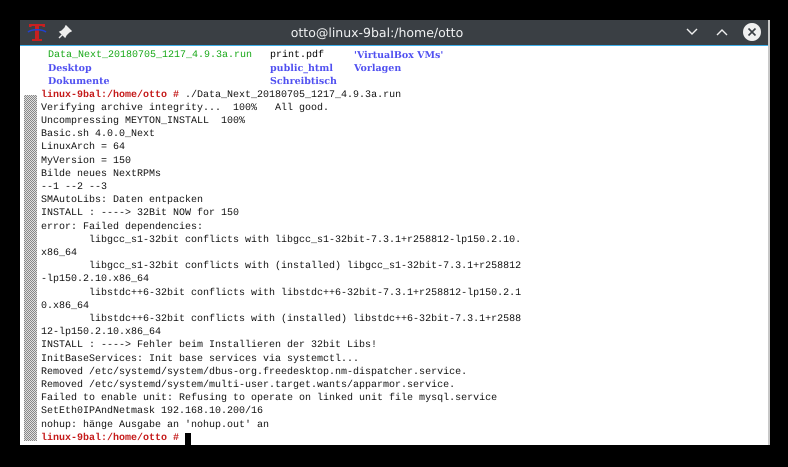 Image resolution: width=788 pixels, height=467 pixels. I want to click on output-line: nohup: hänge Ausgabe an 'nohup.out' an, so click(155, 425).